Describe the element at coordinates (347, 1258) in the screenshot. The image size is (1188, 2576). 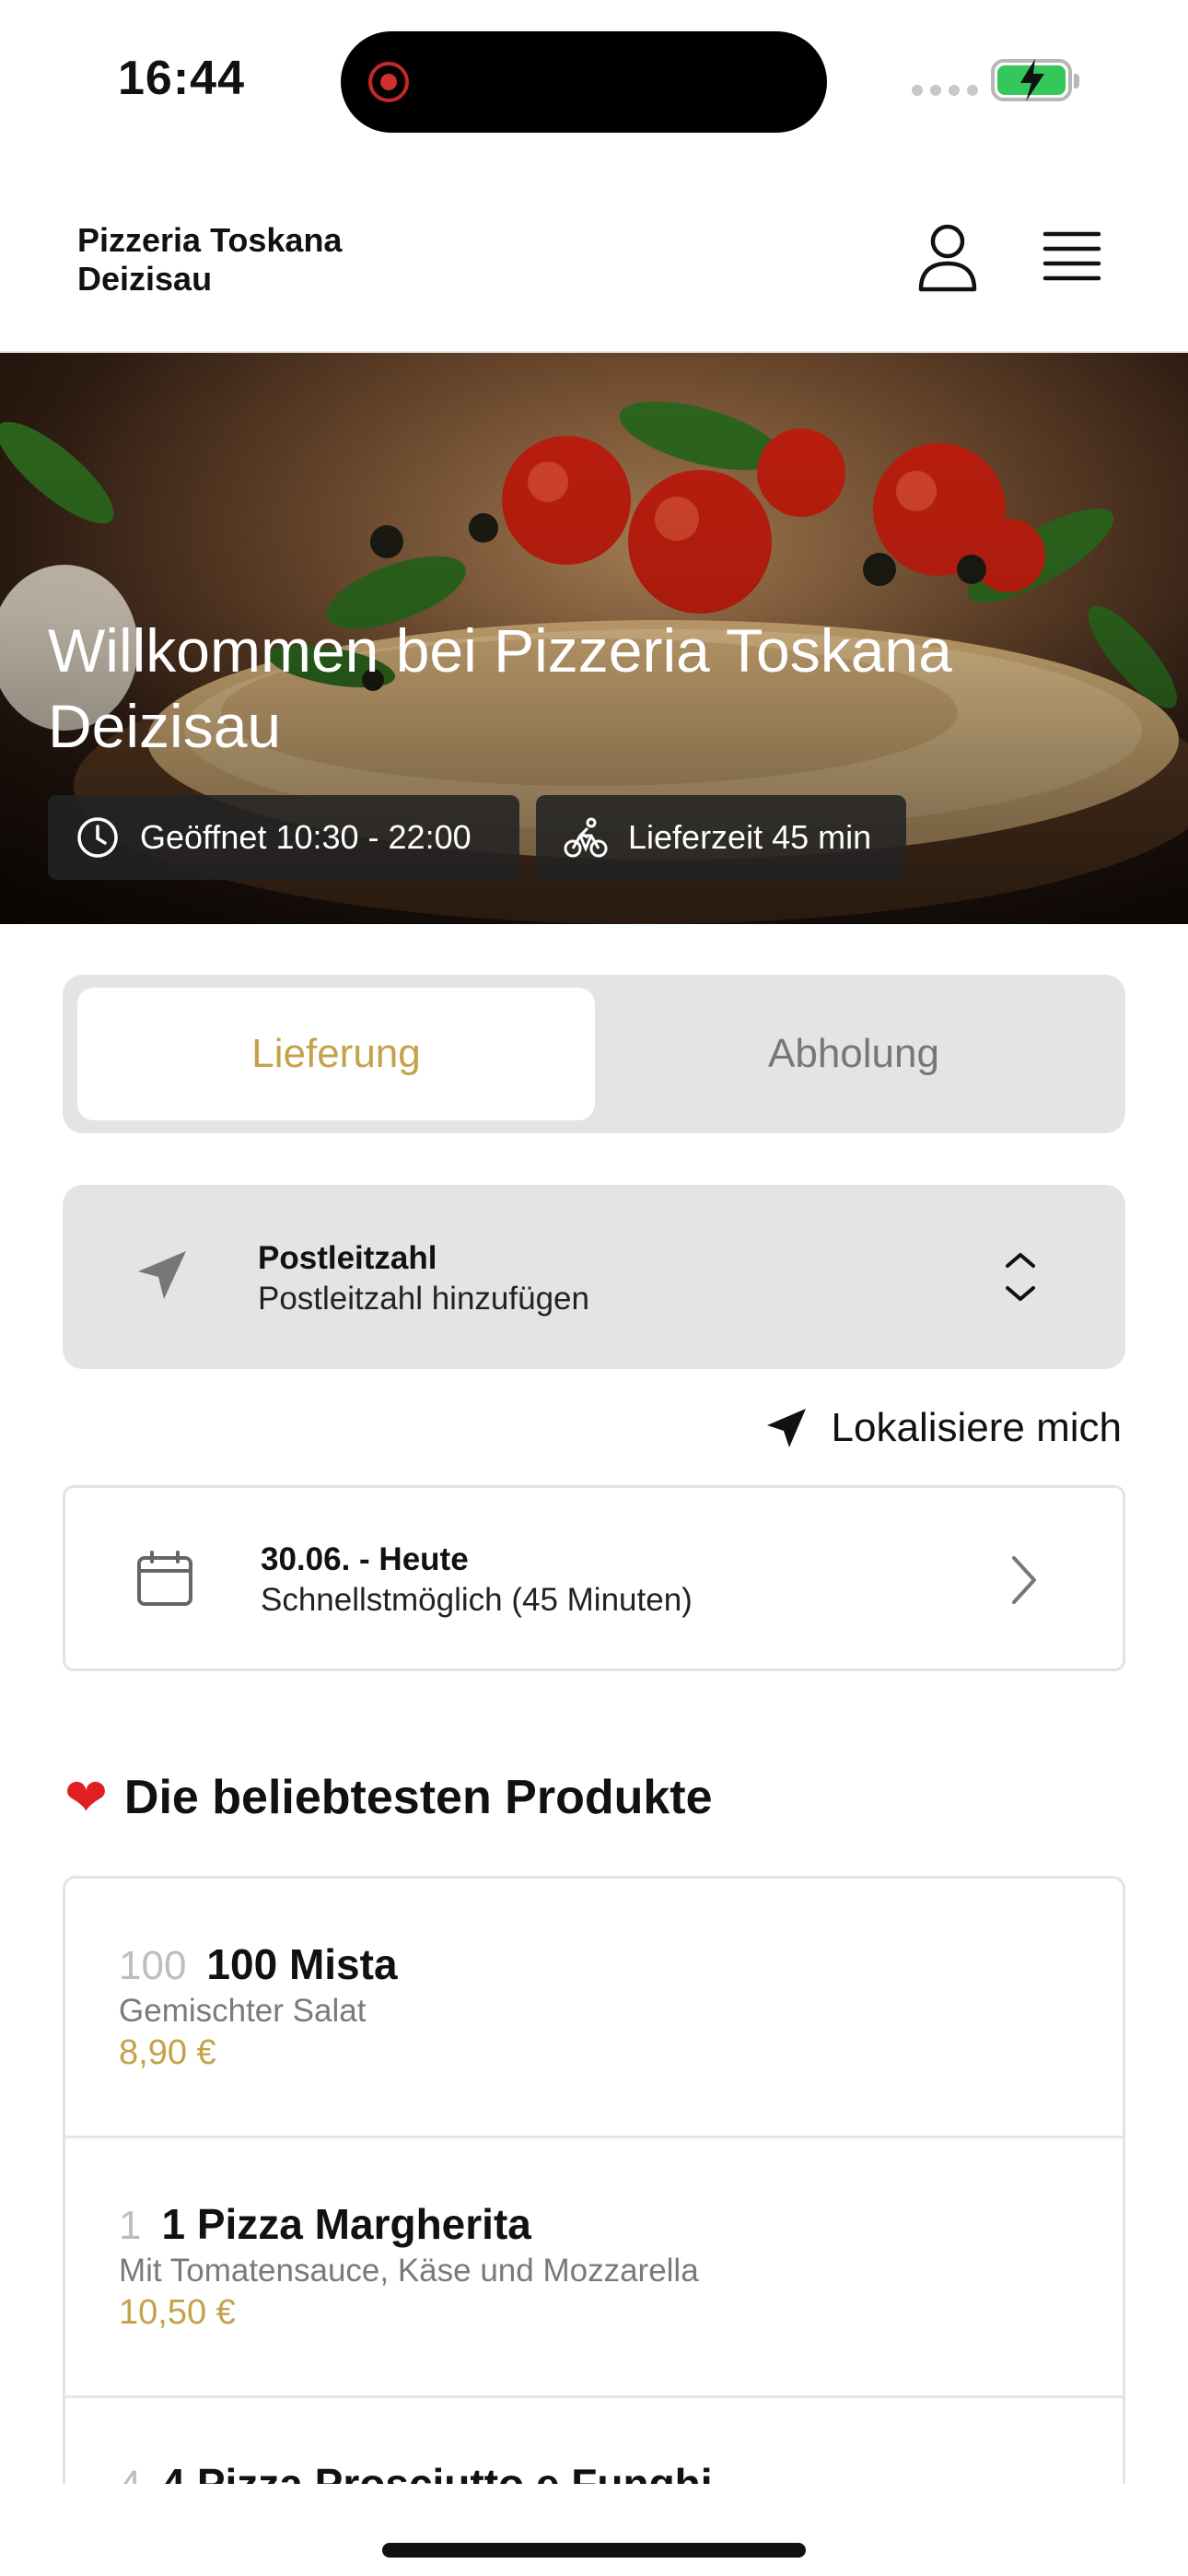
I see `postcode-label: Postleitzahl` at that location.